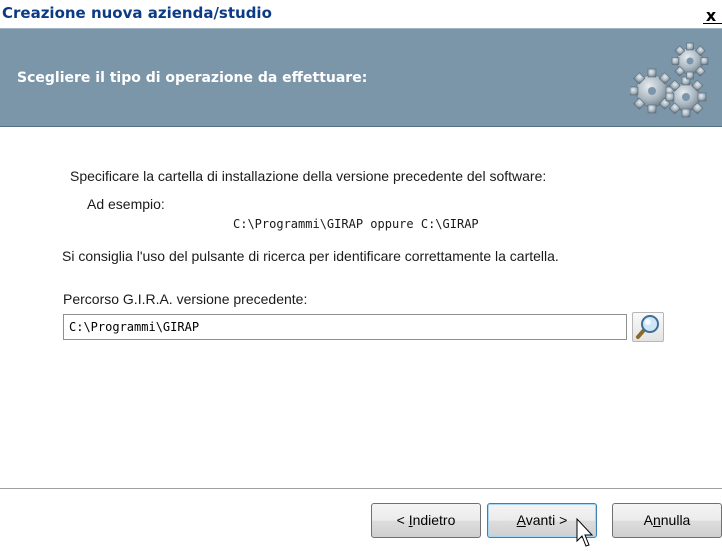 The width and height of the screenshot is (722, 553). What do you see at coordinates (669, 80) in the screenshot?
I see `gears-icon` at bounding box center [669, 80].